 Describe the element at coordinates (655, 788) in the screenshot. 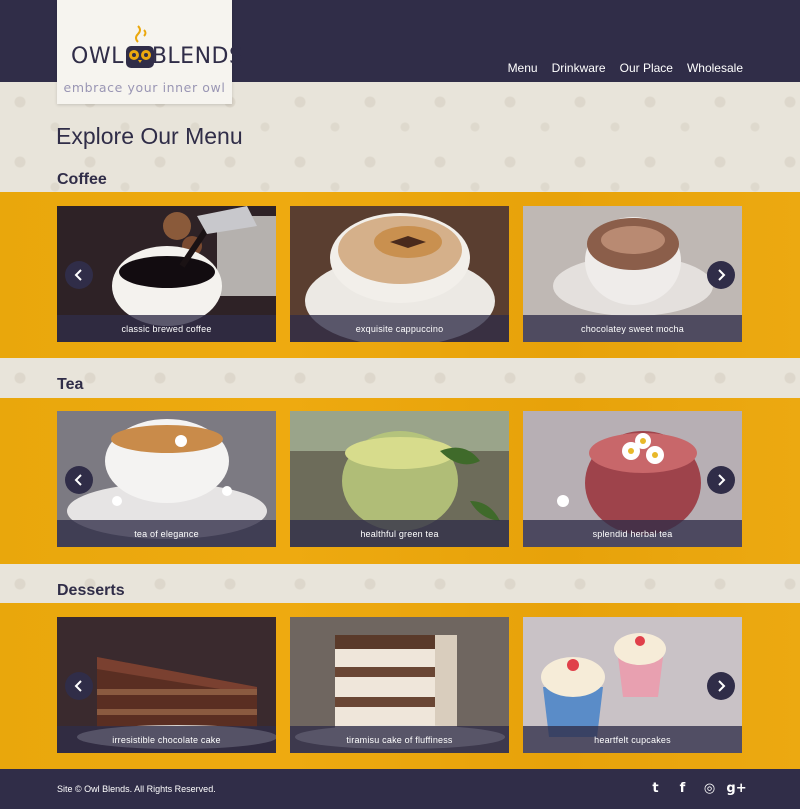

I see `twitter-icon: t` at that location.